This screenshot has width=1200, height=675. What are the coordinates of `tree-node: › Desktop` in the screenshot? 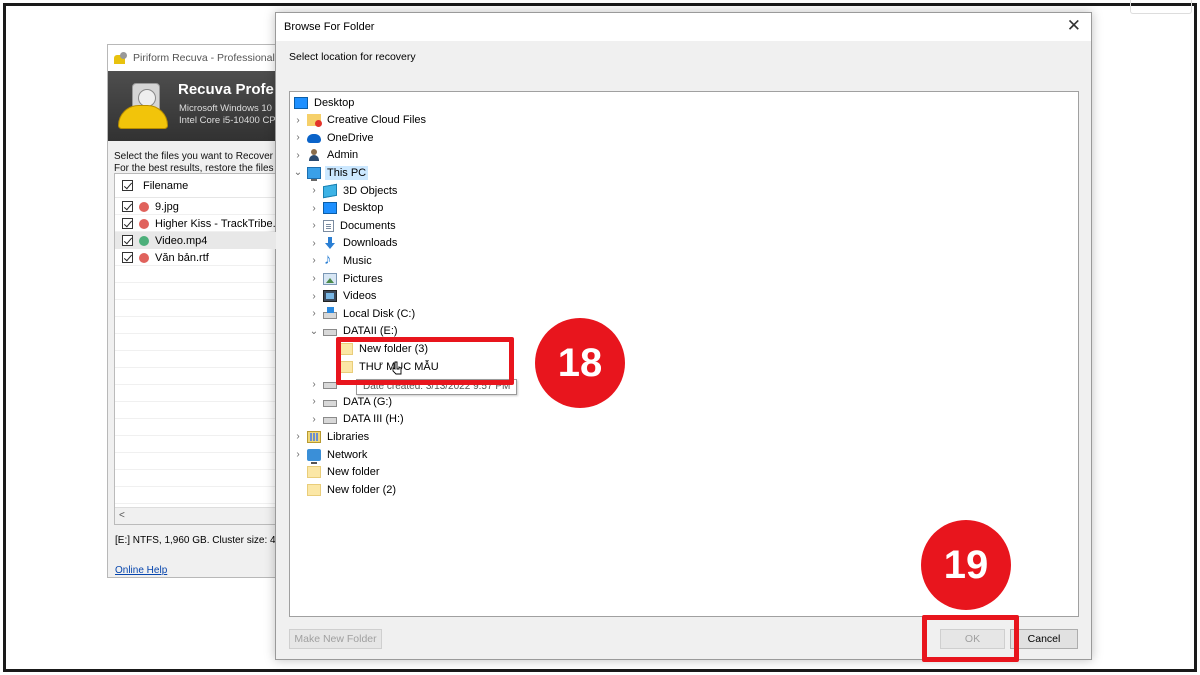 It's located at (346, 208).